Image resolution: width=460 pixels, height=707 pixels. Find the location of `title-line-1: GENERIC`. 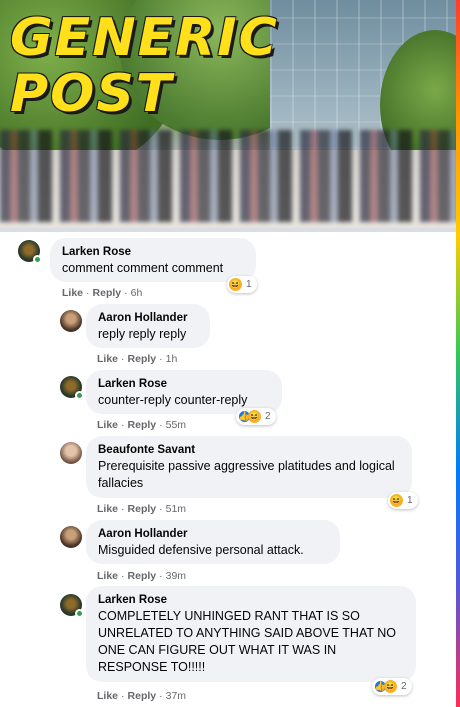

title-line-1: GENERIC is located at coordinates (144, 38).